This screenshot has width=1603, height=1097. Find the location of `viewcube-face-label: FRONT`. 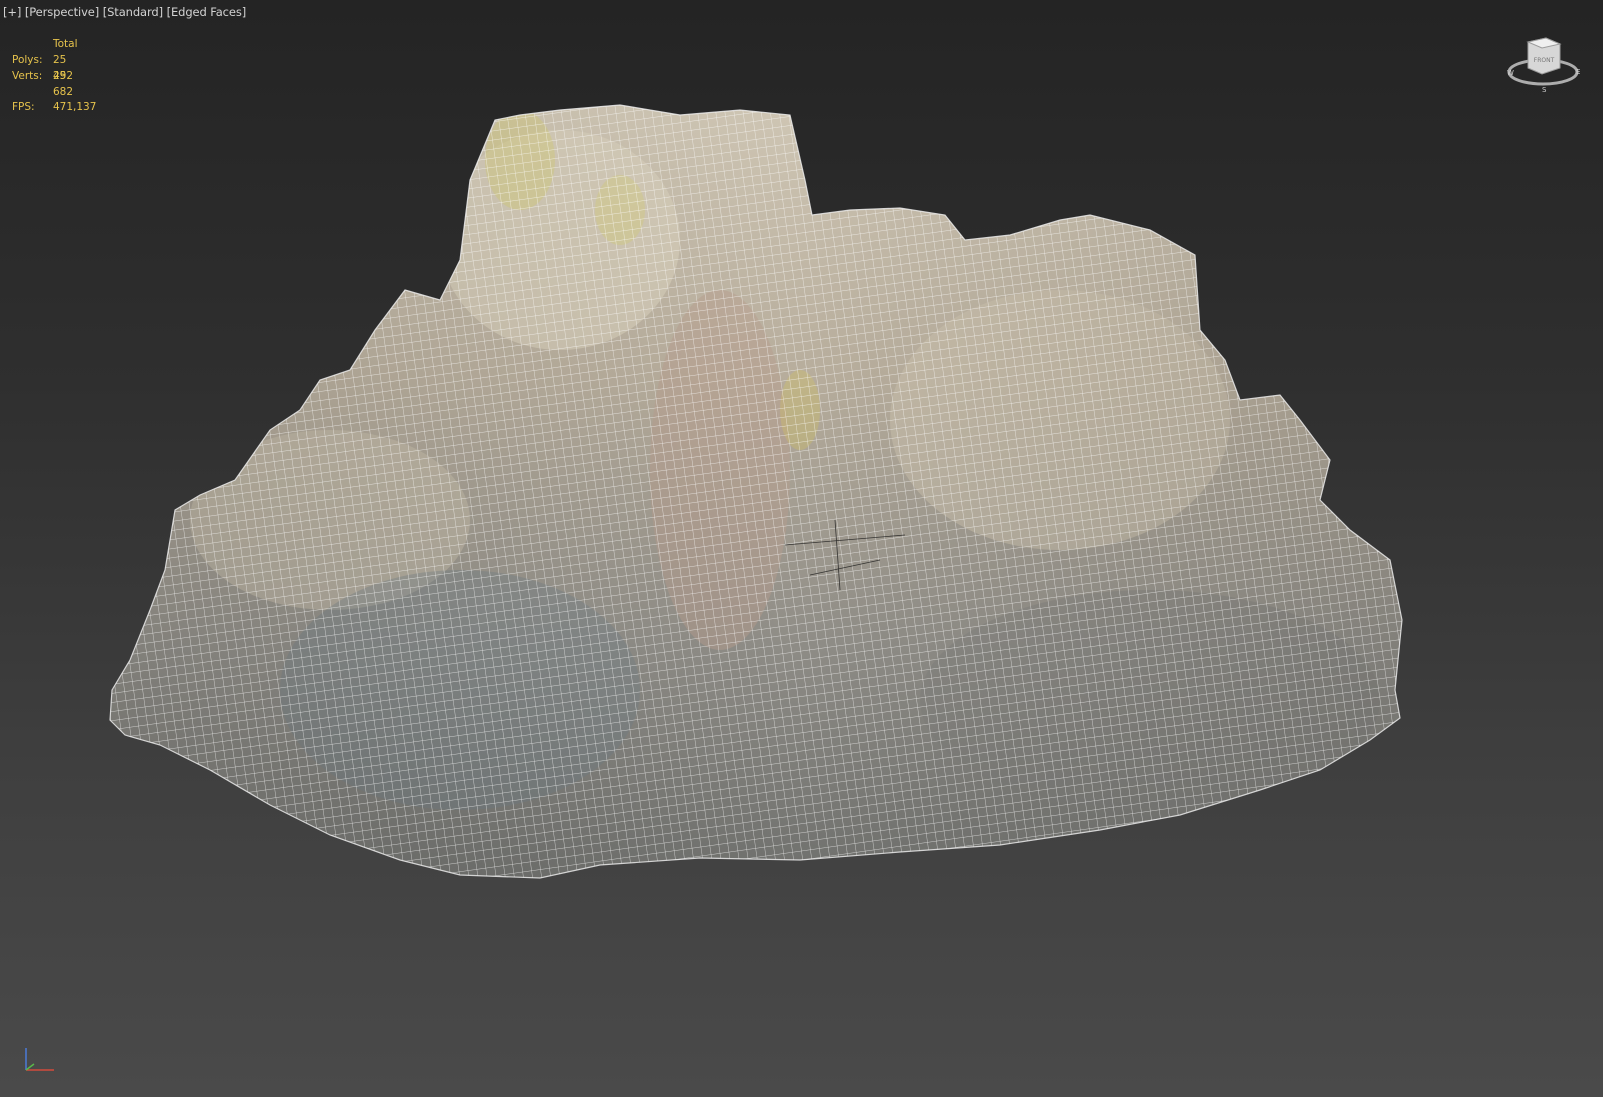

viewcube-face-label: FRONT is located at coordinates (1544, 60).